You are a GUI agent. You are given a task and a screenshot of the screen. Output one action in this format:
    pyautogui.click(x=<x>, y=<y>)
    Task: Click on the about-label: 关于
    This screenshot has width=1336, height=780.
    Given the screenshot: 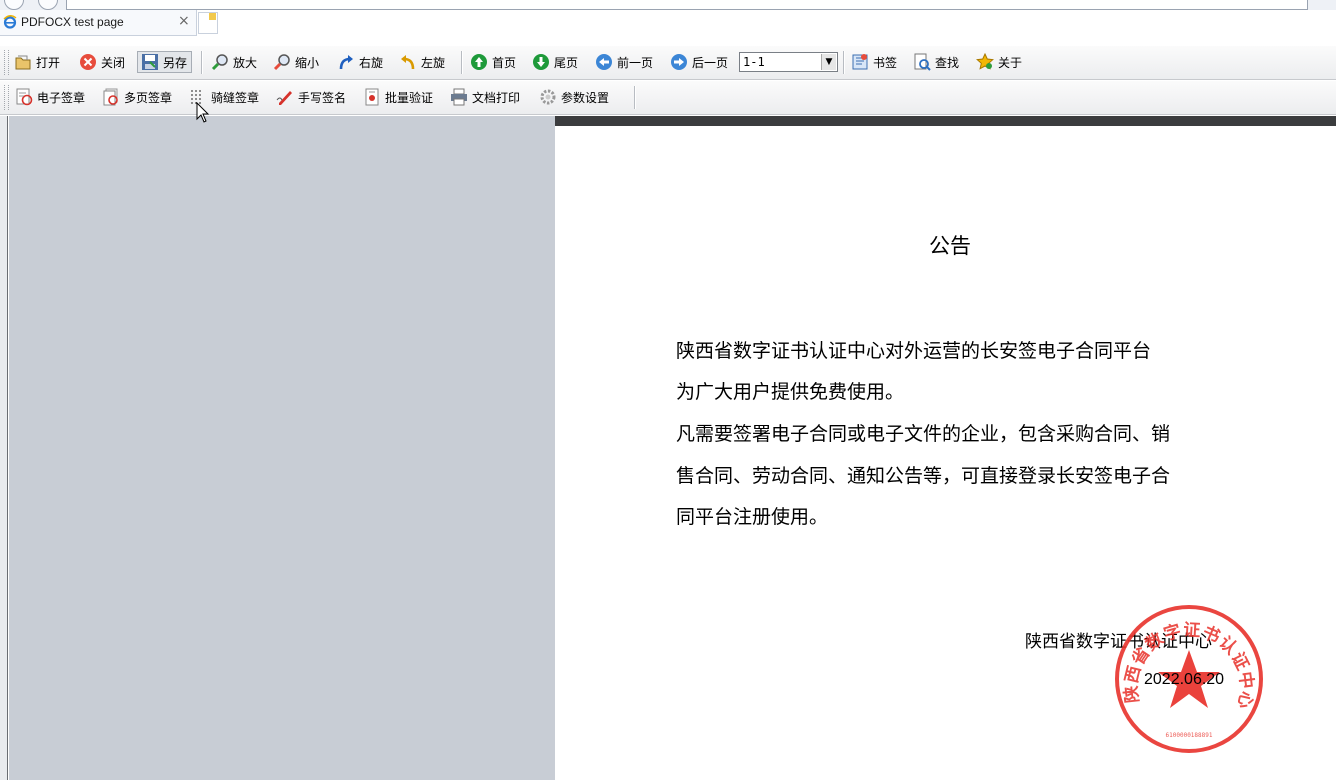 What is the action you would take?
    pyautogui.click(x=1010, y=62)
    